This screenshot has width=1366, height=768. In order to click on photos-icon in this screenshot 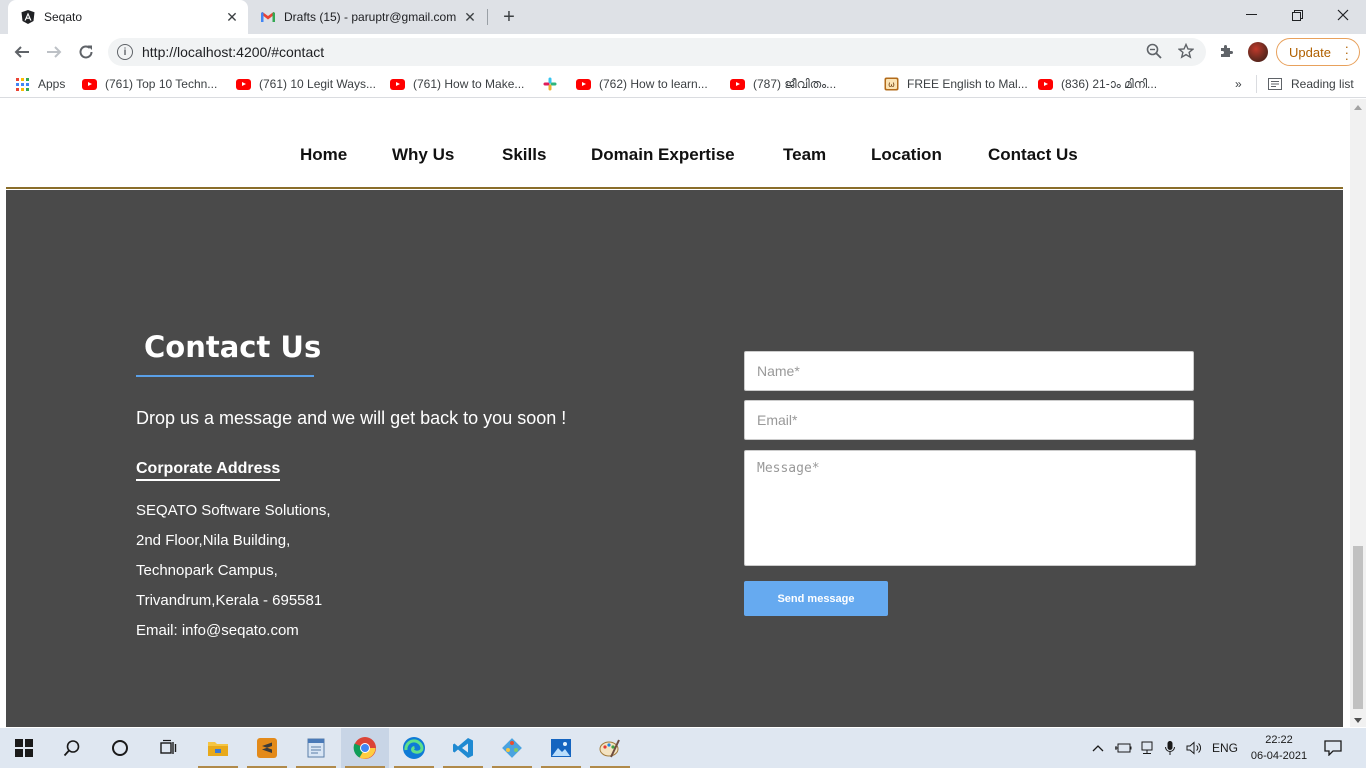, I will do `click(561, 748)`.